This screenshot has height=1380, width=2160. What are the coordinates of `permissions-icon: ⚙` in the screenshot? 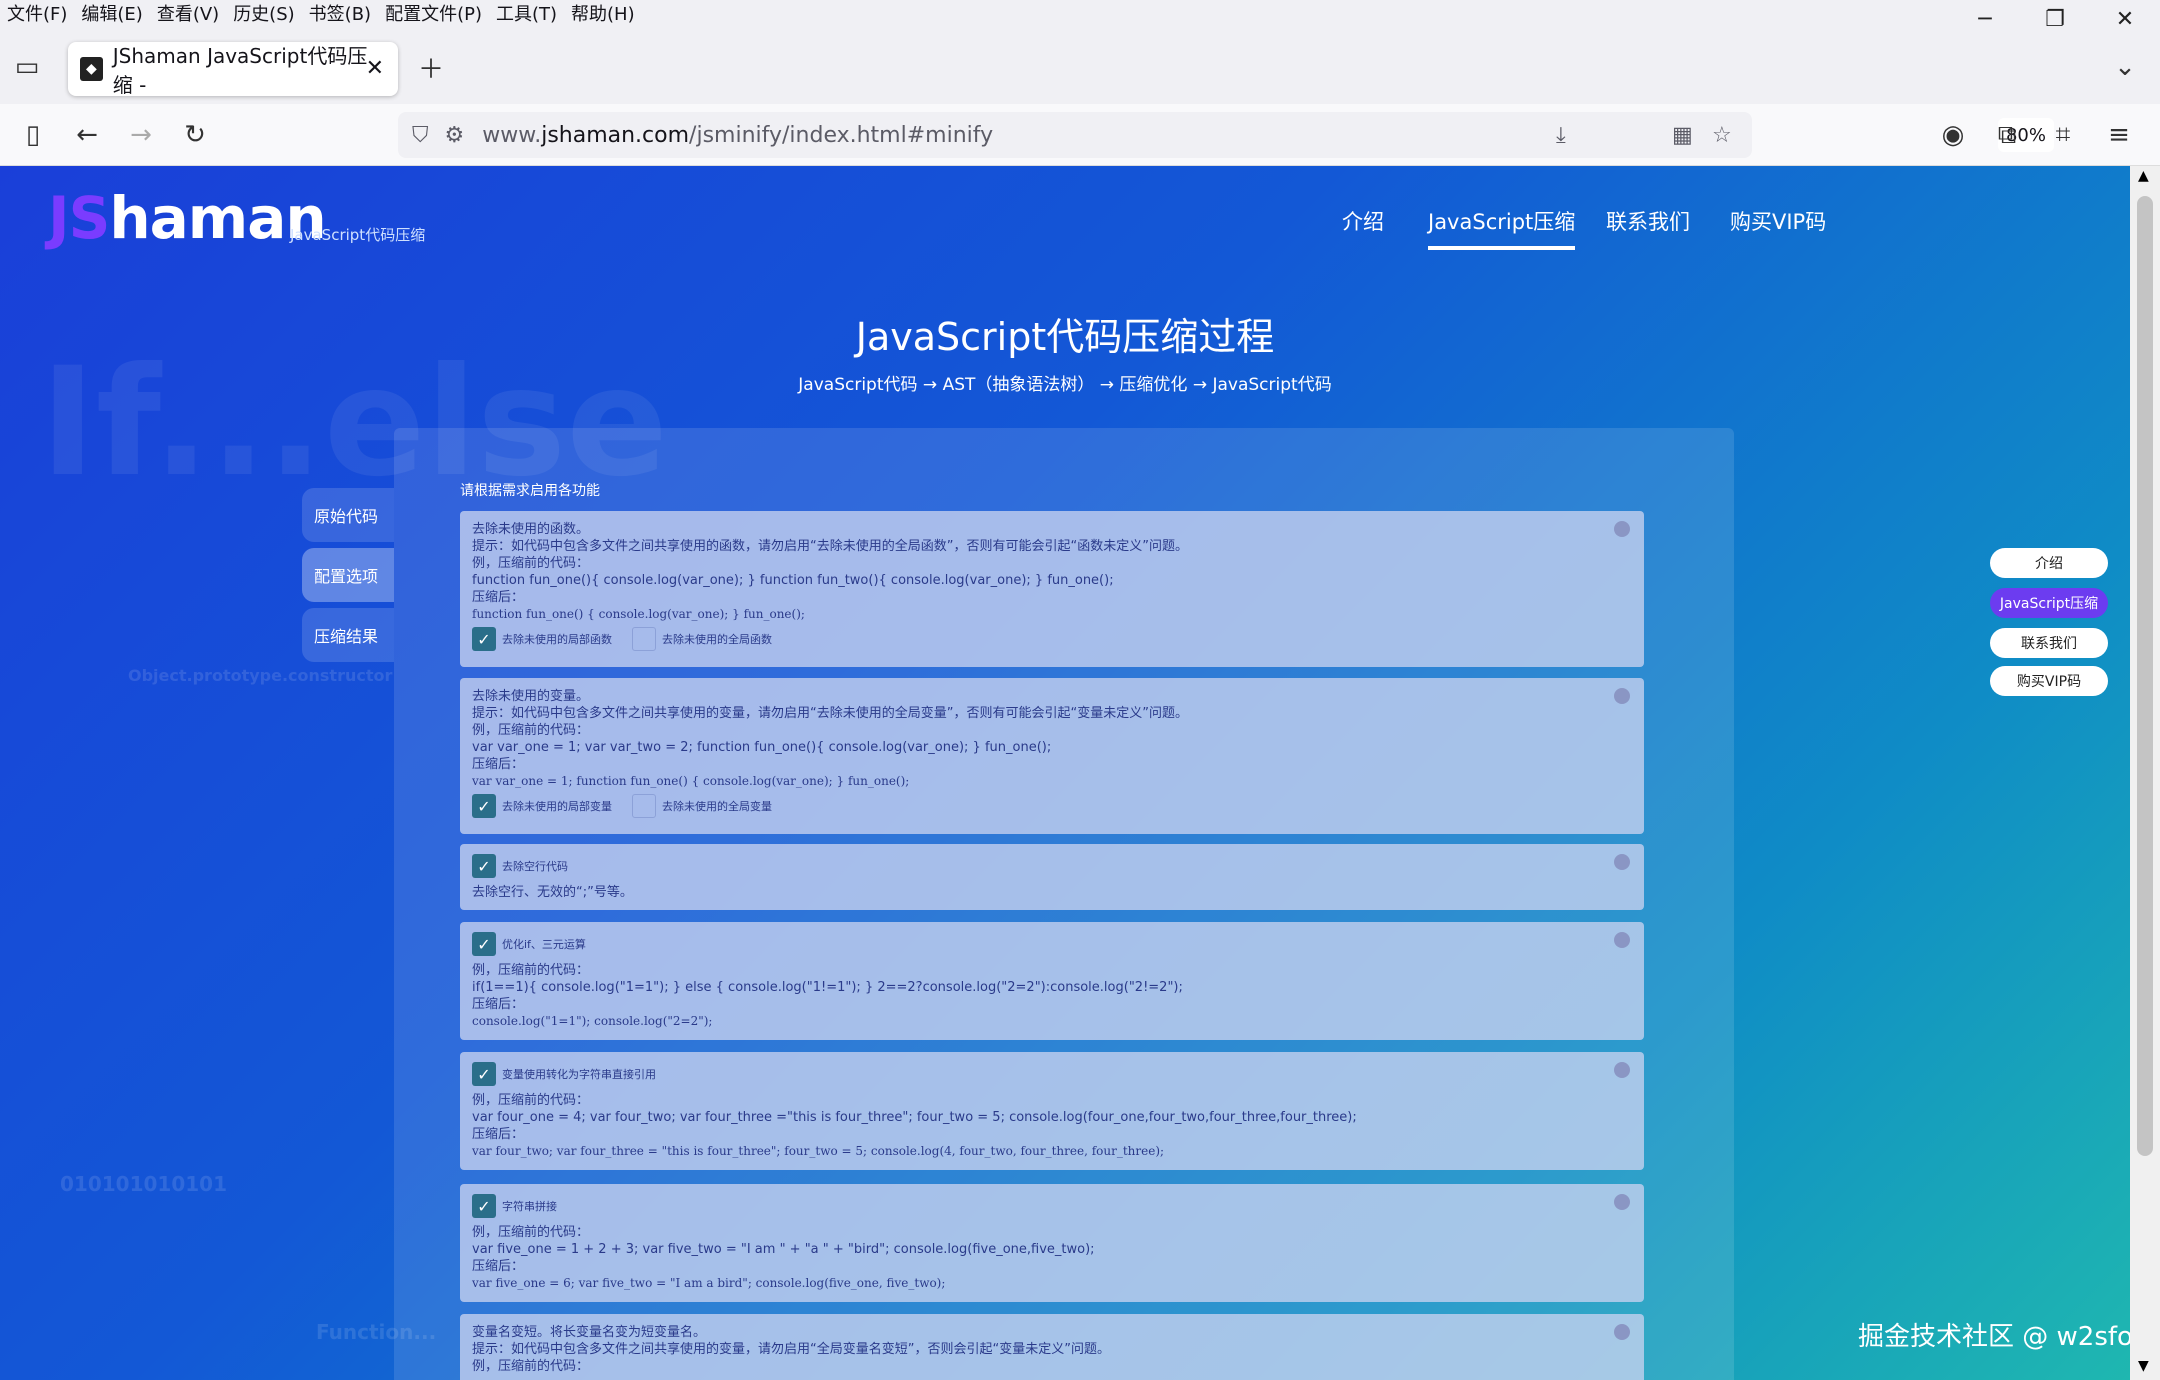 It's located at (455, 135).